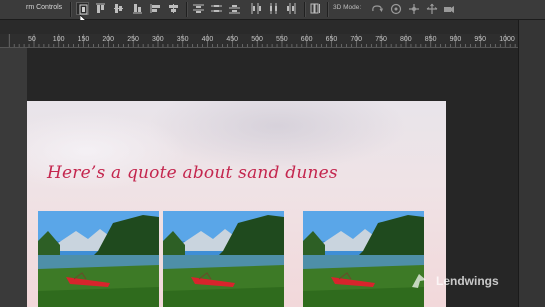 This screenshot has height=307, width=545. I want to click on ruler-tick-label: 150, so click(83, 39).